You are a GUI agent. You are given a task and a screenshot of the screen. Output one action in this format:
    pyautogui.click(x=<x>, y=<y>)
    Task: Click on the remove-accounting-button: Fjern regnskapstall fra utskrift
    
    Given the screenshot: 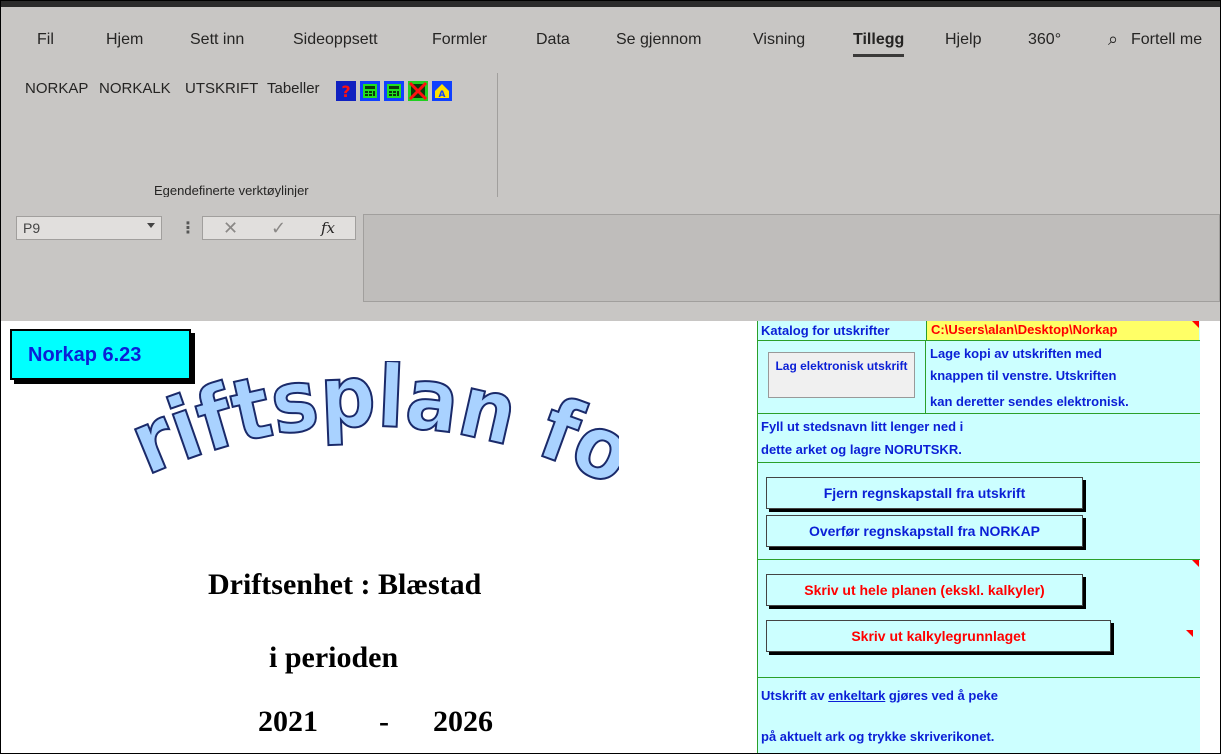 What is the action you would take?
    pyautogui.click(x=924, y=493)
    